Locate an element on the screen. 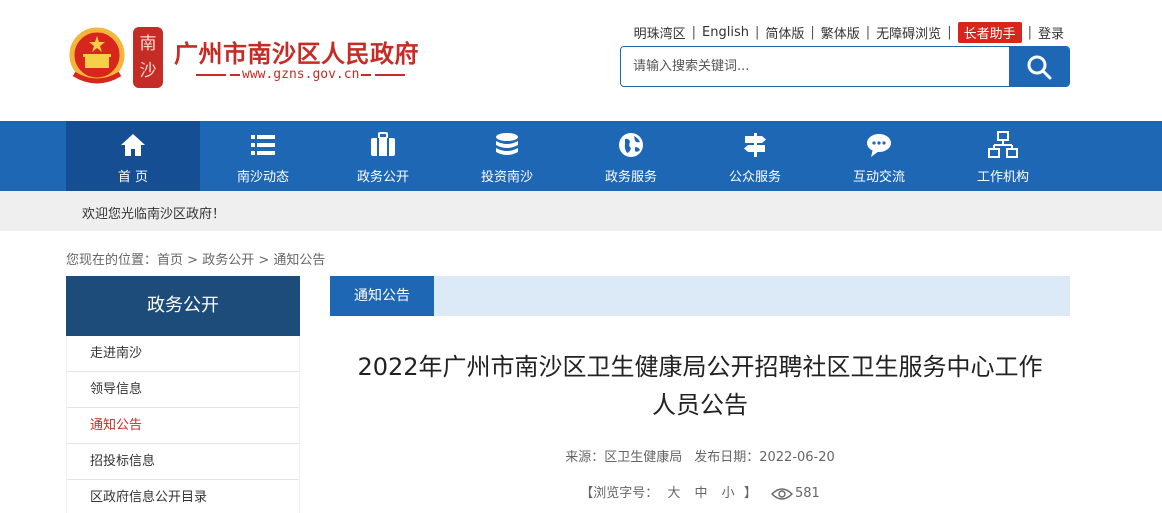 This screenshot has height=513, width=1162. link-mingzhu-bay: 明珠湾区 is located at coordinates (660, 32).